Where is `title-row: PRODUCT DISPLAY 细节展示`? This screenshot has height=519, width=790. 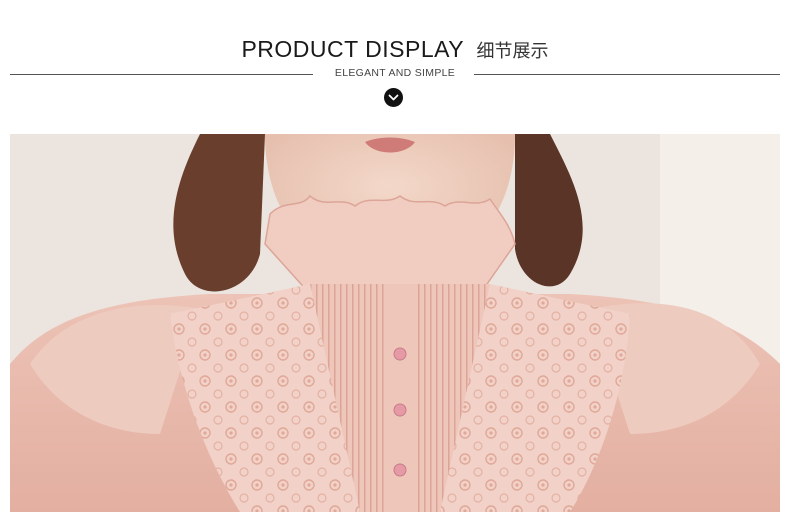
title-row: PRODUCT DISPLAY 细节展示 is located at coordinates (395, 49).